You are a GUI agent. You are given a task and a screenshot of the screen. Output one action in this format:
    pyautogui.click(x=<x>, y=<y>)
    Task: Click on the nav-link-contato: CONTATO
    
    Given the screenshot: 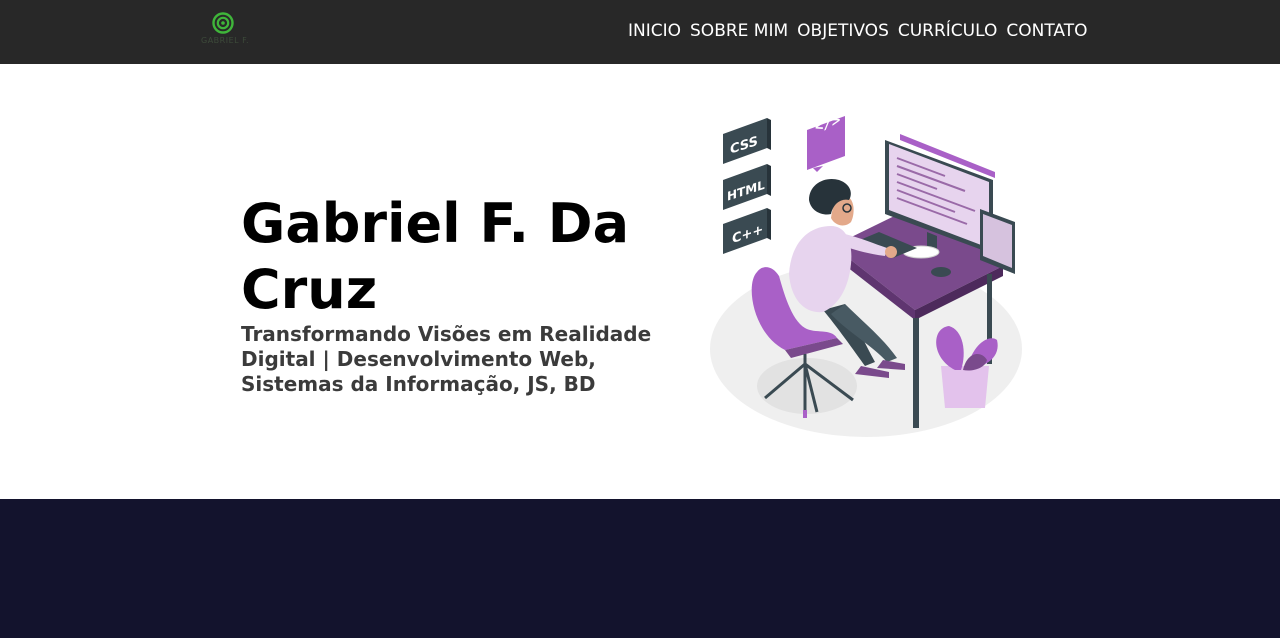 What is the action you would take?
    pyautogui.click(x=1046, y=31)
    